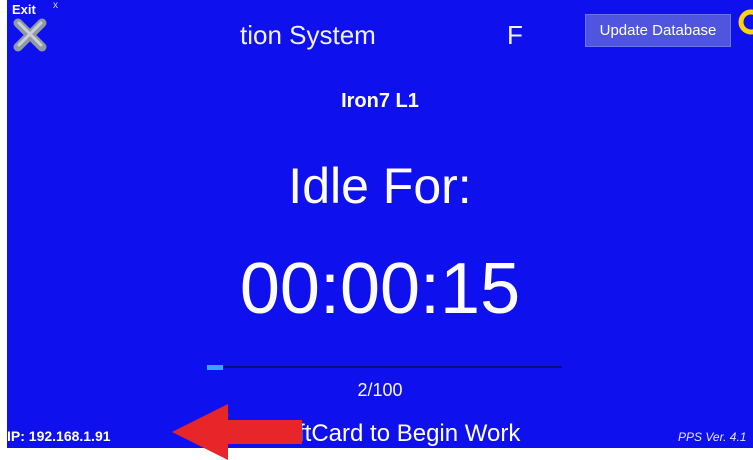  What do you see at coordinates (237, 432) in the screenshot?
I see `left-arrow-icon` at bounding box center [237, 432].